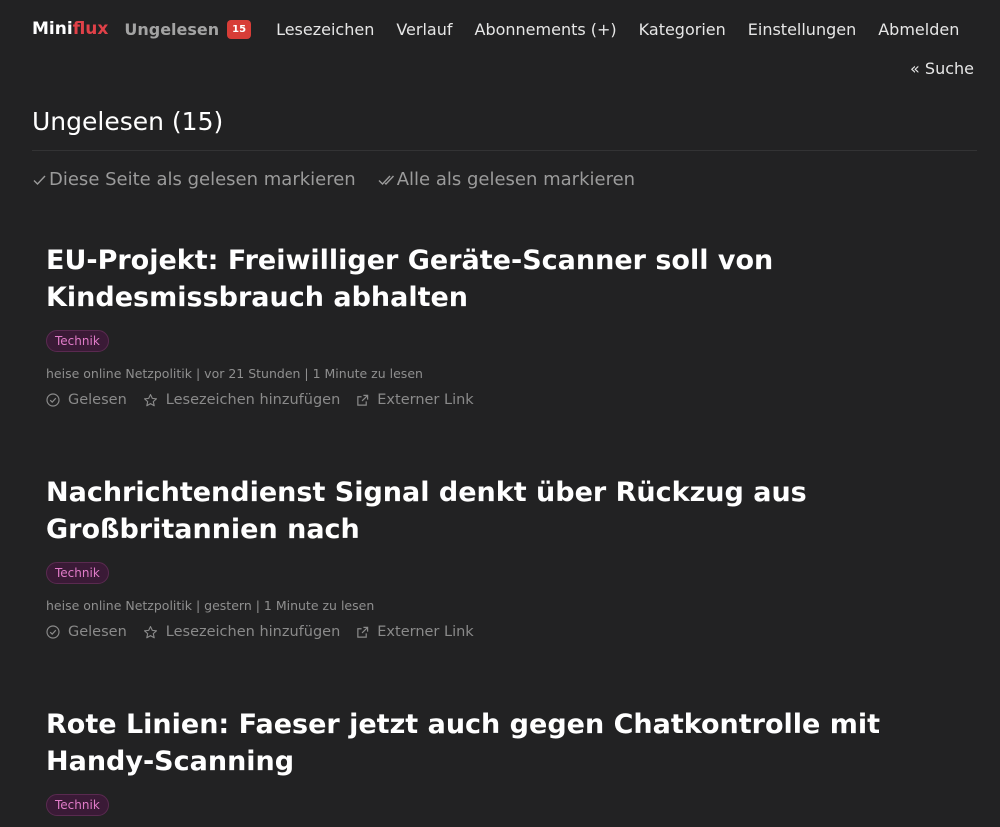  What do you see at coordinates (202, 179) in the screenshot?
I see `mark-page-read-label: Diese Seite als gelesen markieren` at bounding box center [202, 179].